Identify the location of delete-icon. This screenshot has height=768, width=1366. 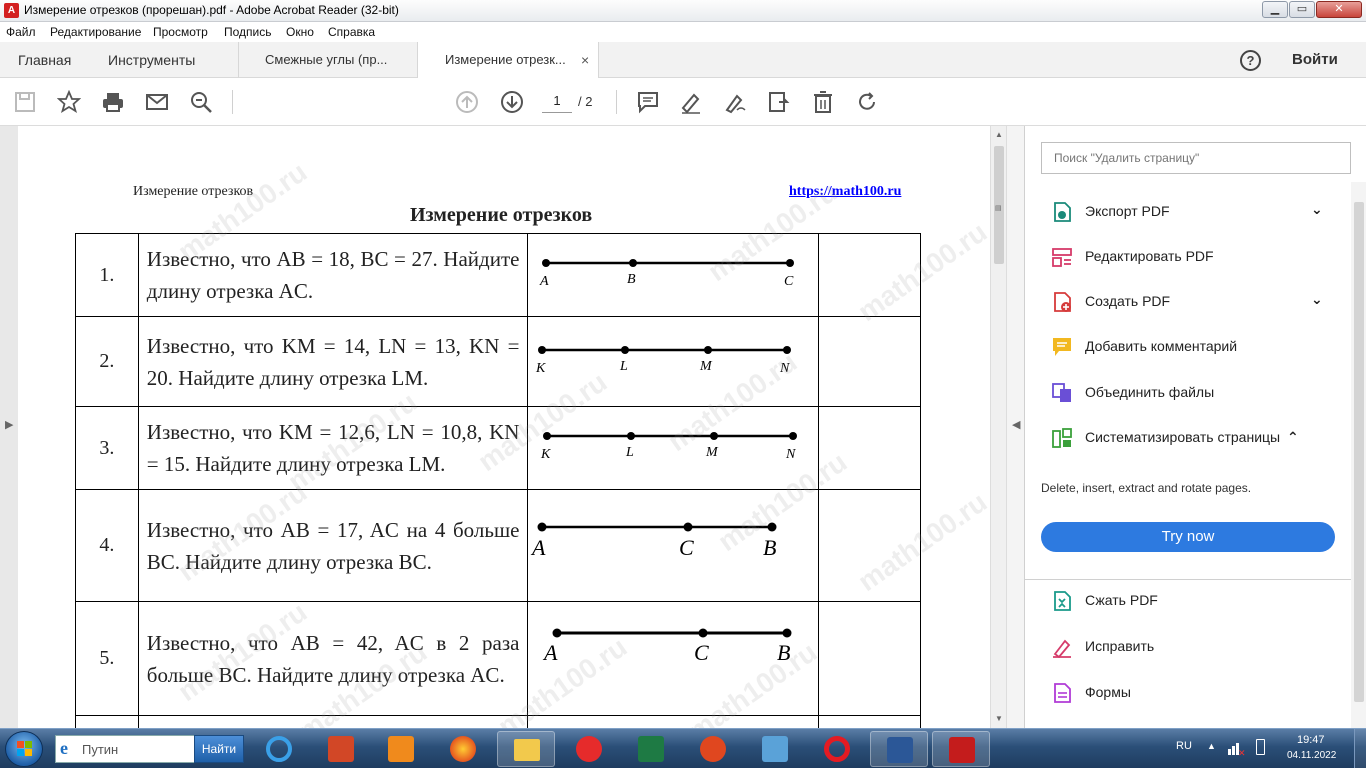
(823, 102).